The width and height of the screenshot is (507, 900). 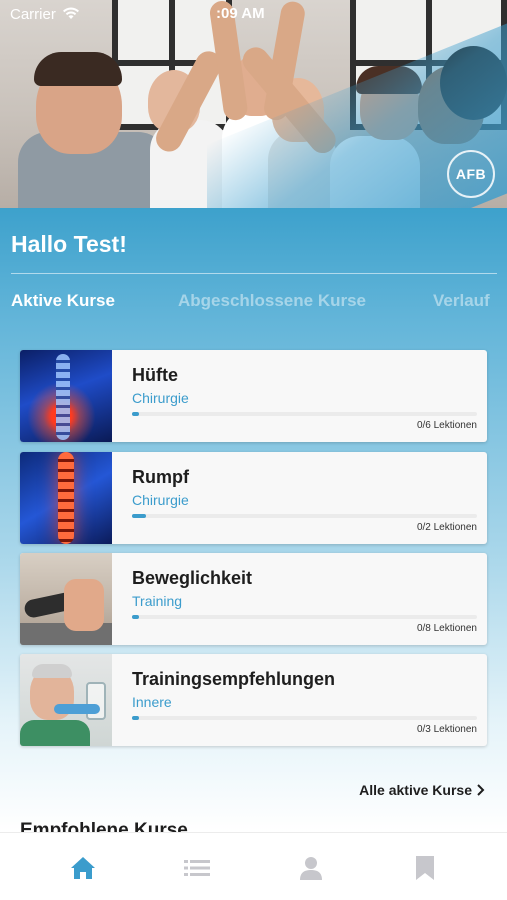 I want to click on chevron-right-icon, so click(x=481, y=790).